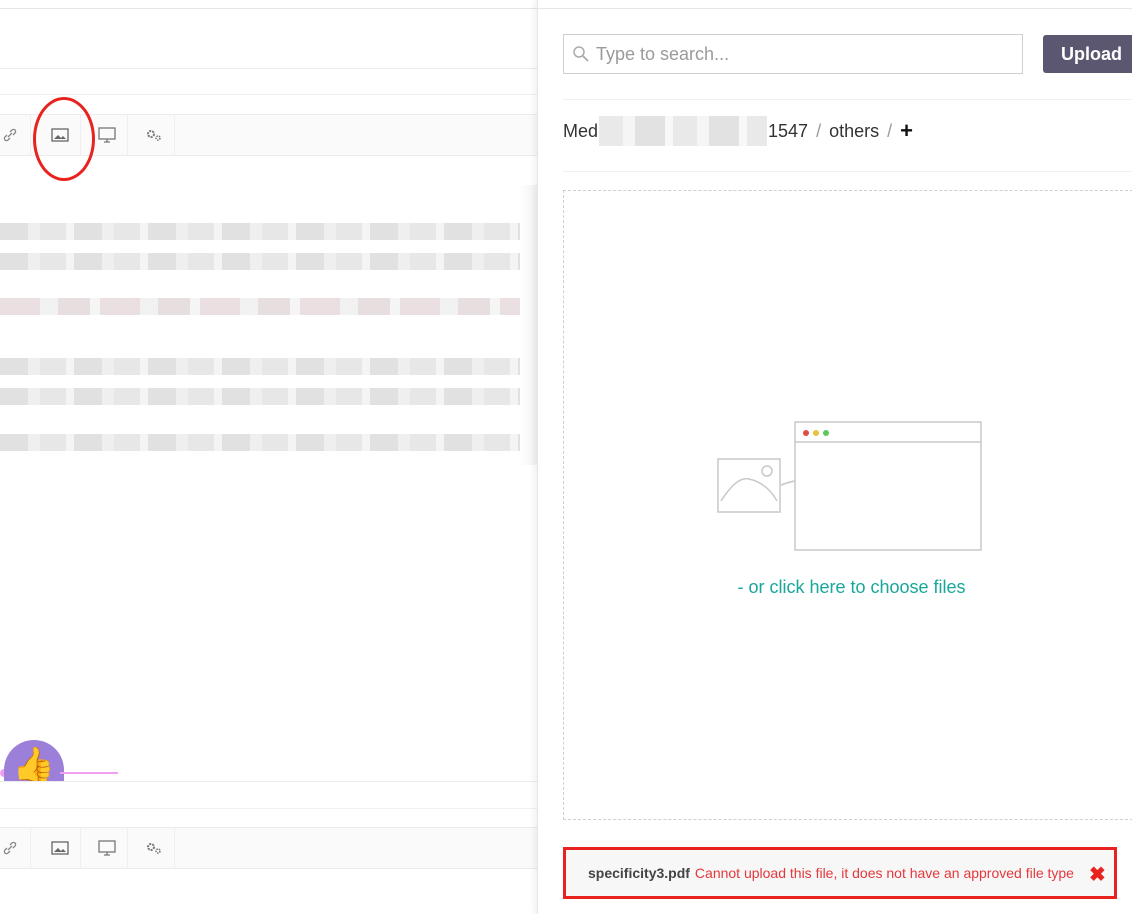 The height and width of the screenshot is (914, 1132). What do you see at coordinates (581, 54) in the screenshot?
I see `search-icon` at bounding box center [581, 54].